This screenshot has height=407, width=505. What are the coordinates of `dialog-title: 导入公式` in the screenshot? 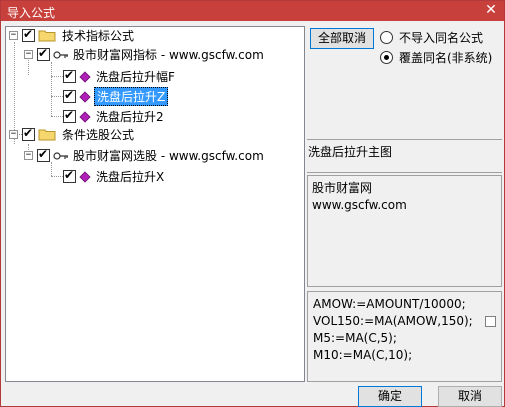 It's located at (31, 13).